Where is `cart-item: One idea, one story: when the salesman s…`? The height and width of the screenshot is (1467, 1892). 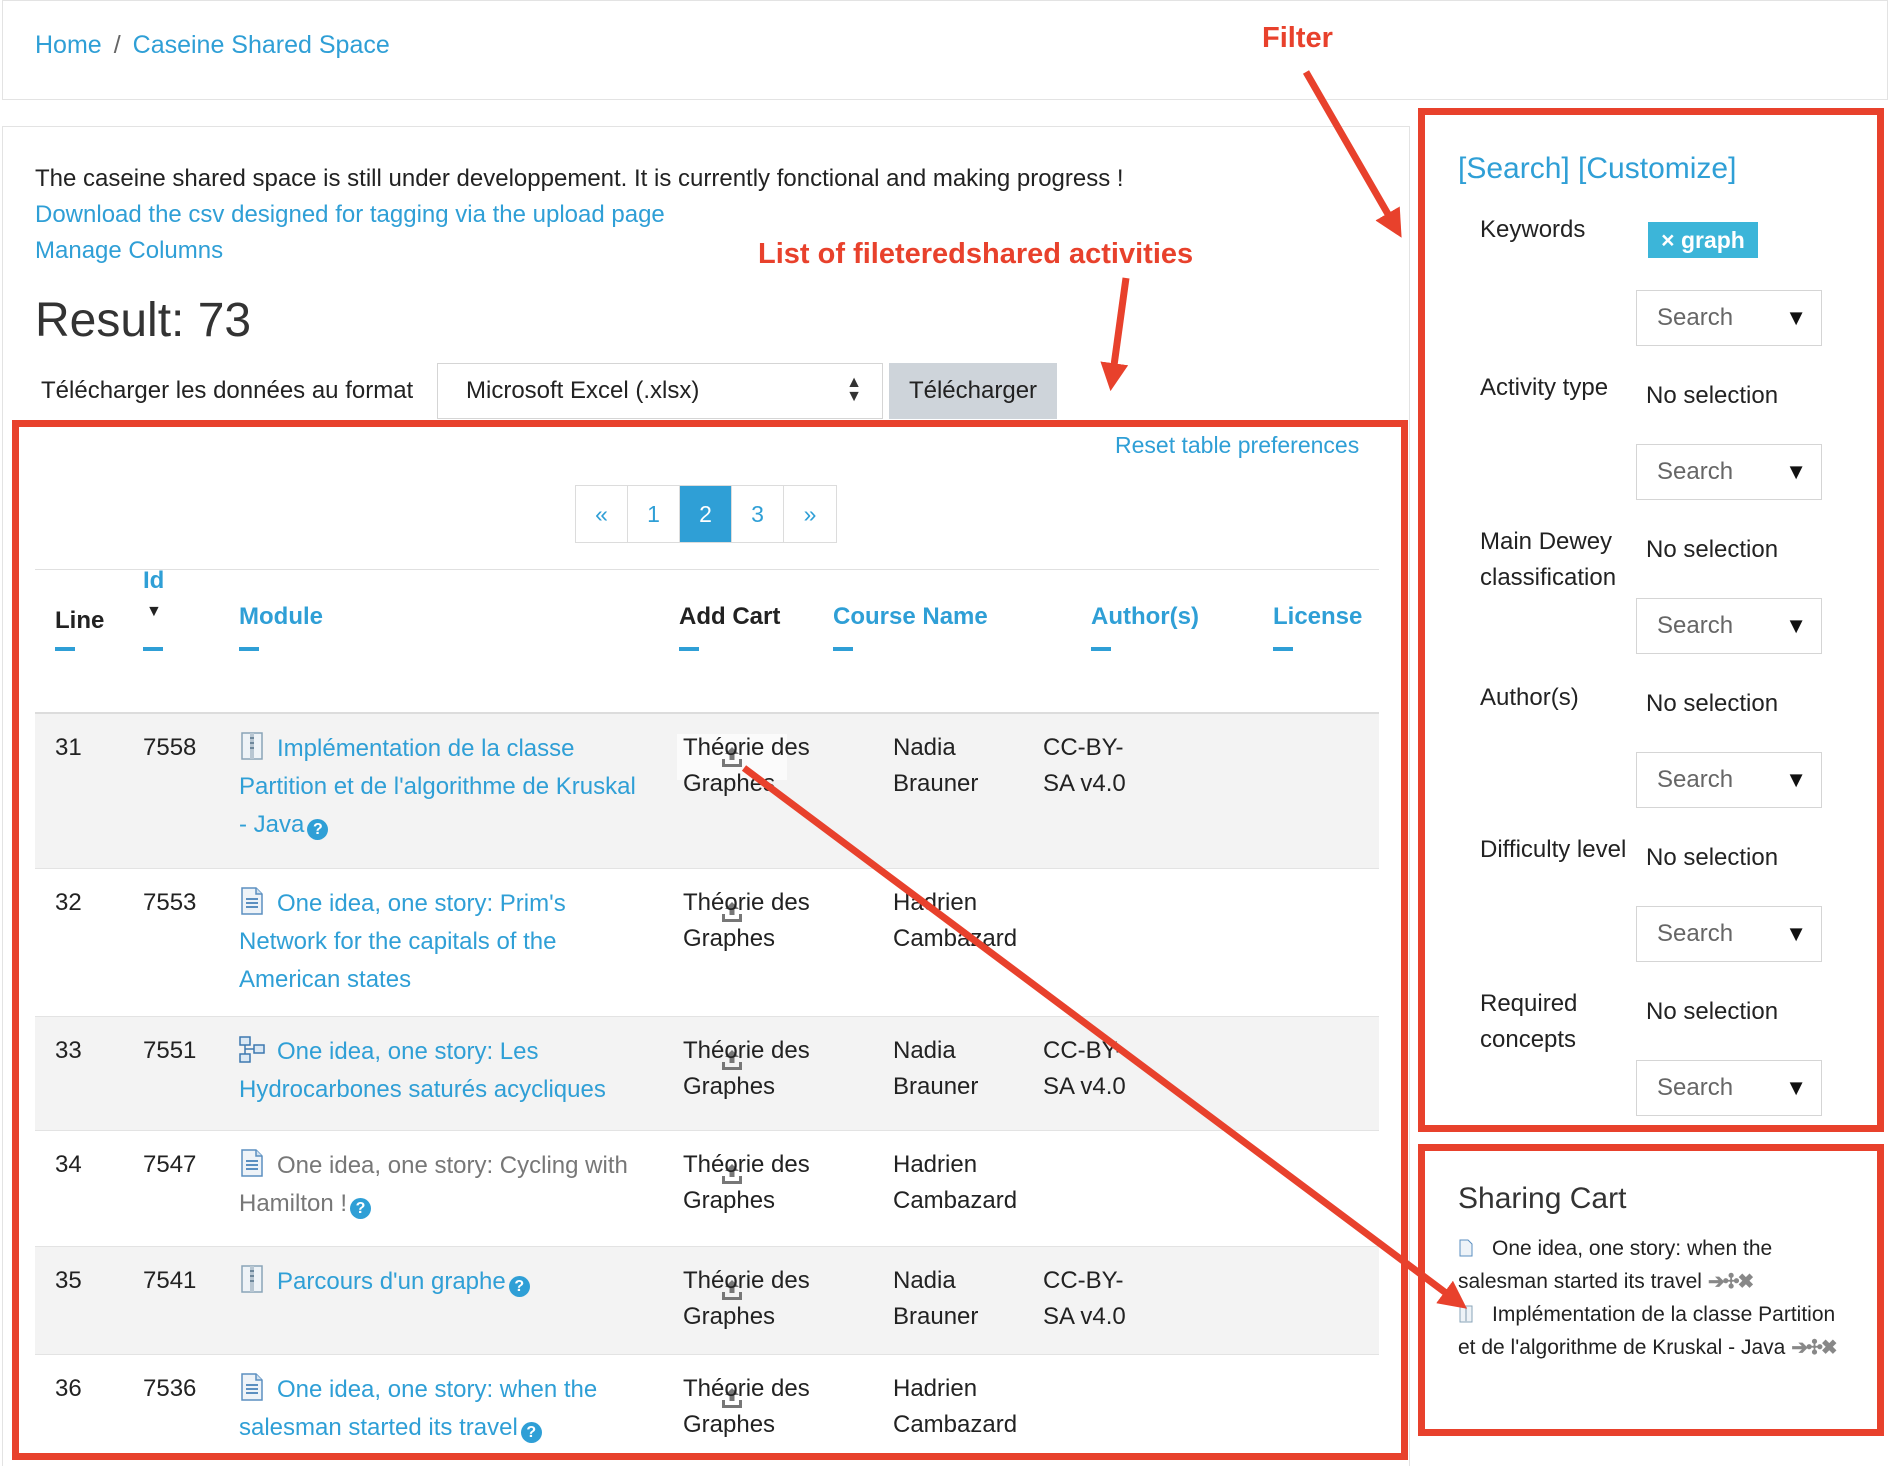 cart-item: One idea, one story: when the salesman s… is located at coordinates (1658, 1265).